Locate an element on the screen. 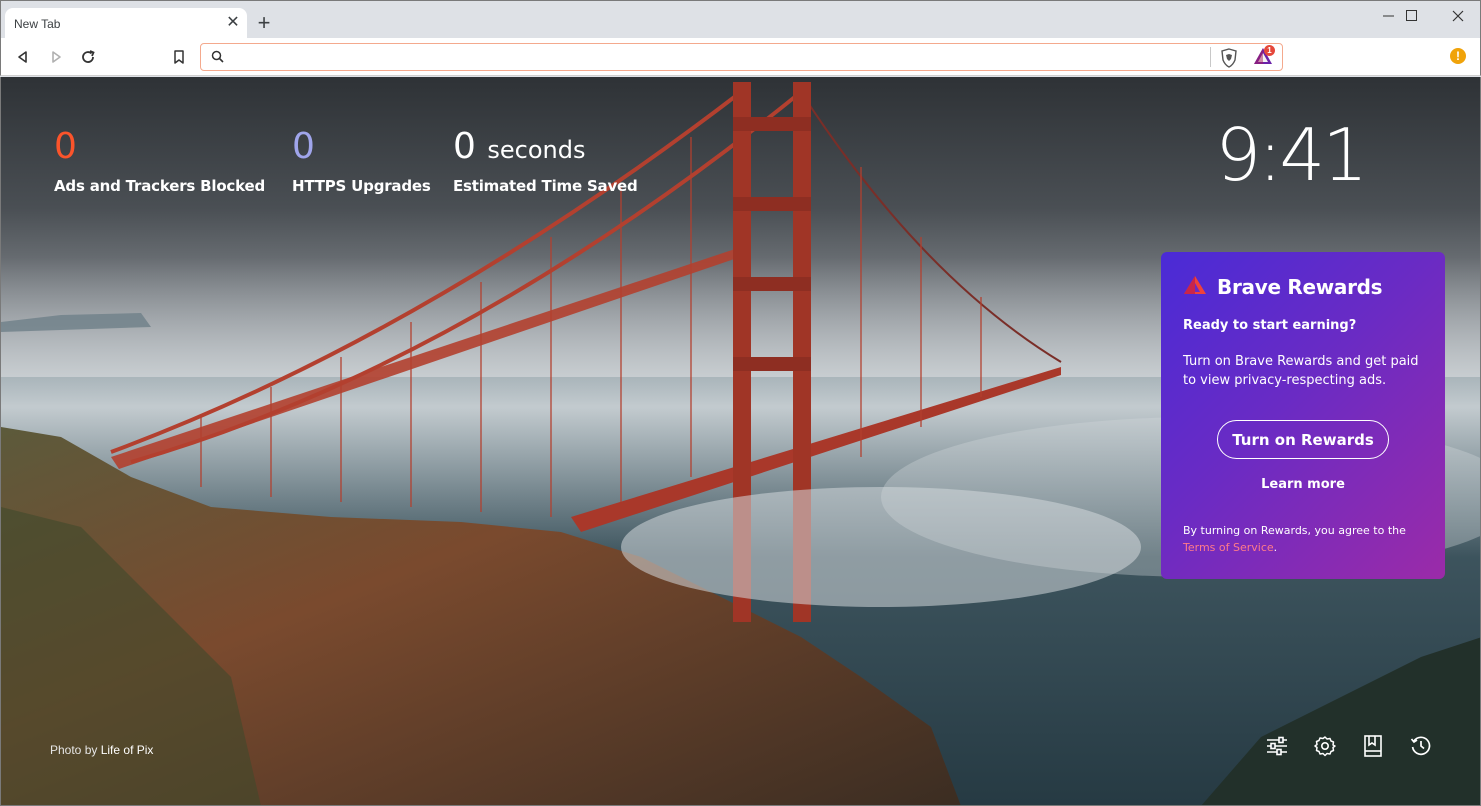 This screenshot has width=1481, height=806. close-icon is located at coordinates (1458, 16).